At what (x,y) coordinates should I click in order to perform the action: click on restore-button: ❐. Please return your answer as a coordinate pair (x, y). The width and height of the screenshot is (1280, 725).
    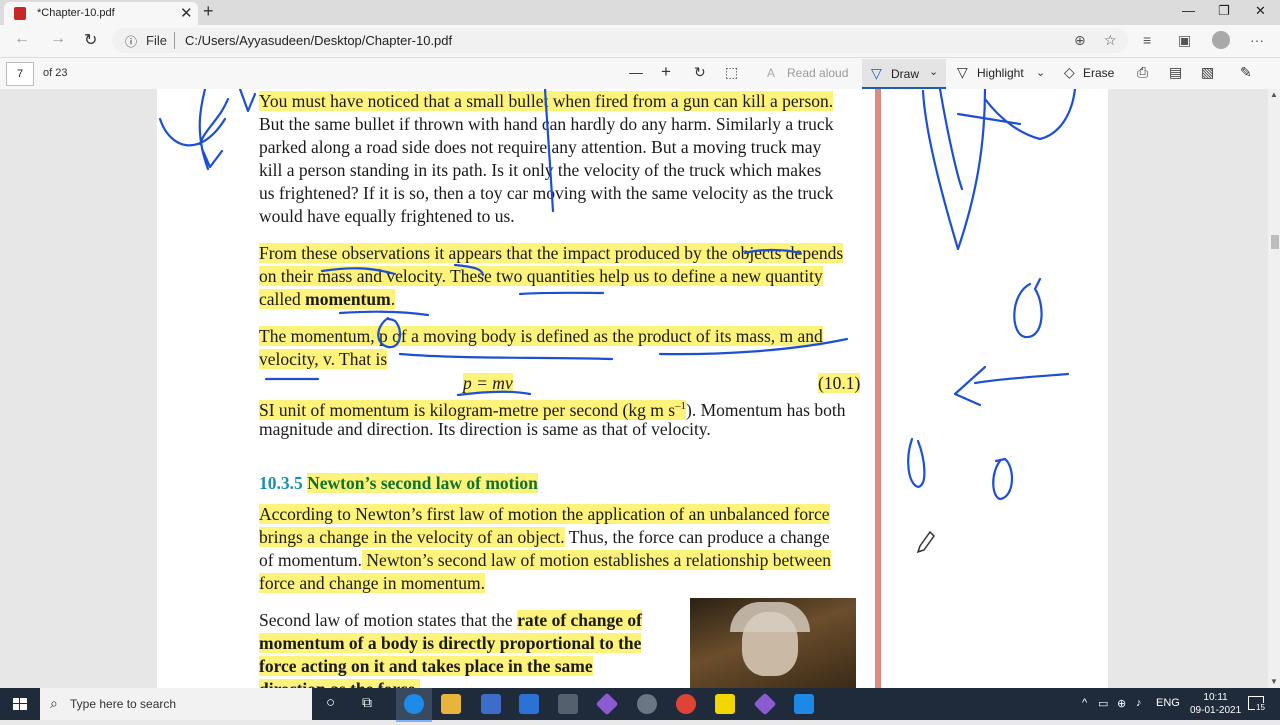
    Looking at the image, I should click on (1224, 11).